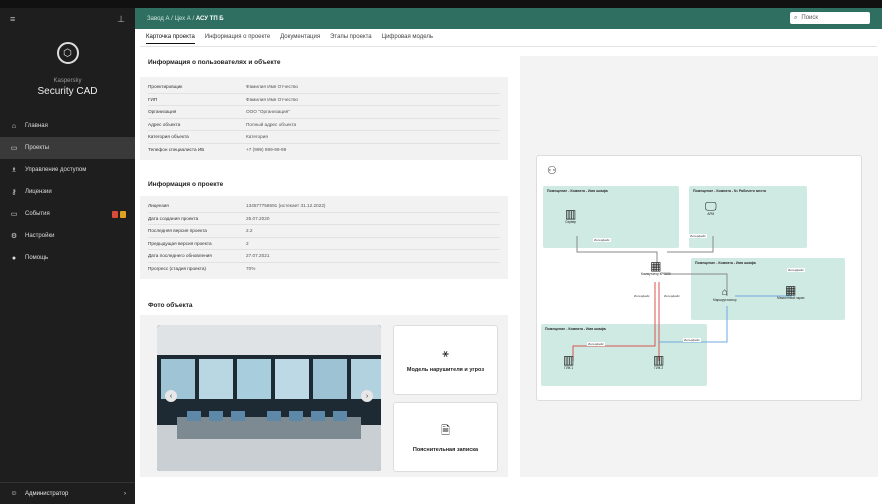 The image size is (882, 504). I want to click on event-badges, so click(119, 214).